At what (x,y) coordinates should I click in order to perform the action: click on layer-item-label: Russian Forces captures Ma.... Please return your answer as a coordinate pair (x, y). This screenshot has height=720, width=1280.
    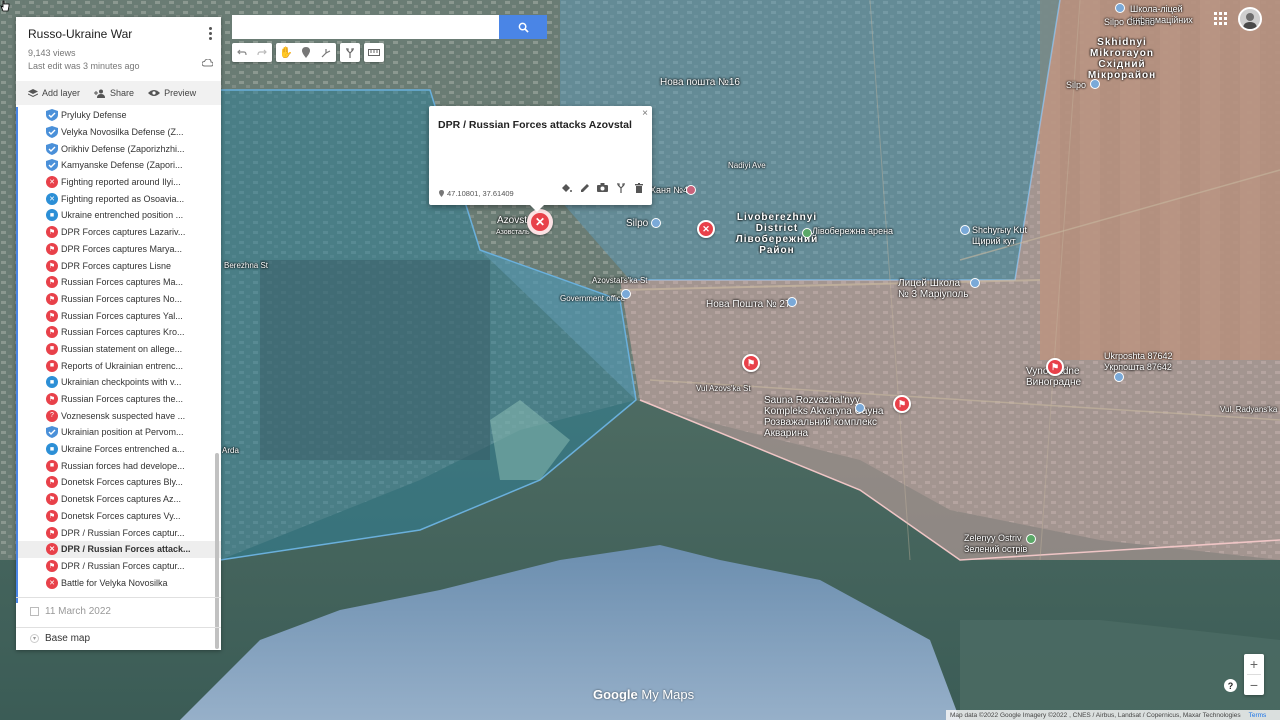
    Looking at the image, I should click on (122, 282).